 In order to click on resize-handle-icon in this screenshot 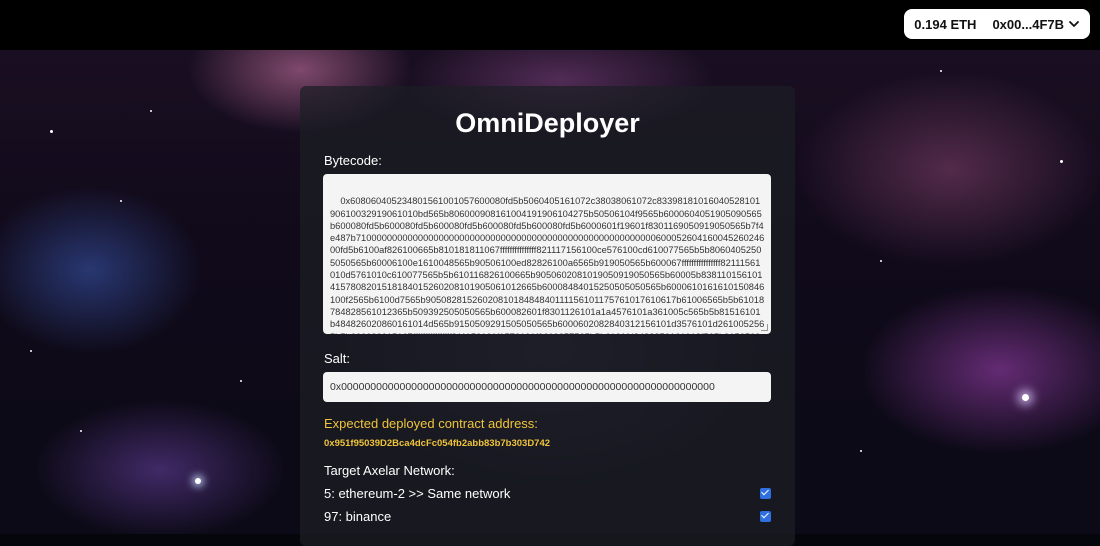, I will do `click(764, 327)`.